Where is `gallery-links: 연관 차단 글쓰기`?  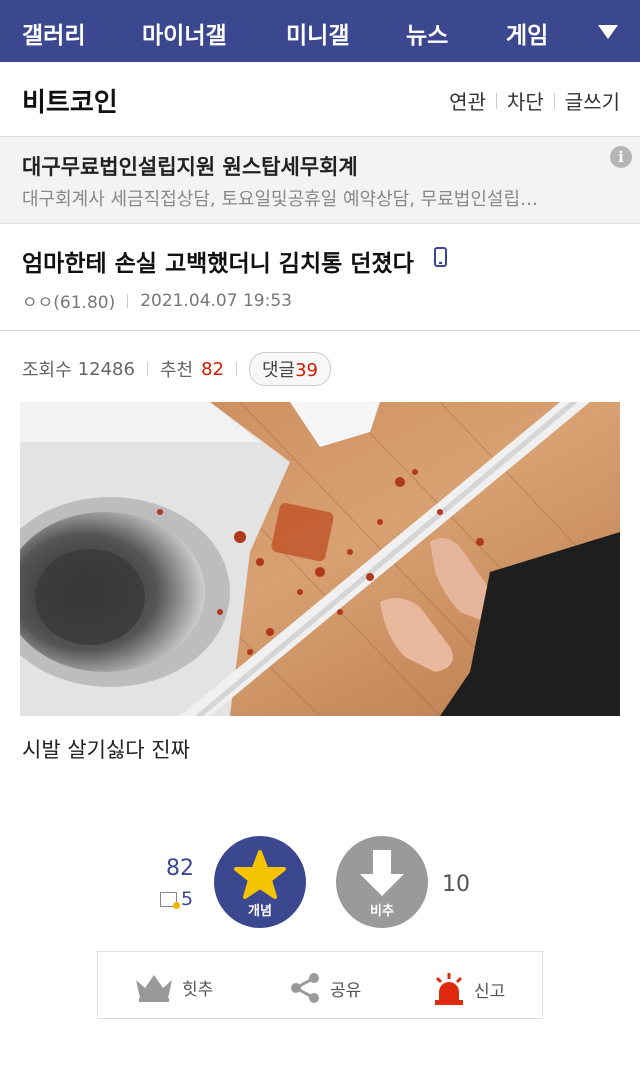 gallery-links: 연관 차단 글쓰기 is located at coordinates (534, 100).